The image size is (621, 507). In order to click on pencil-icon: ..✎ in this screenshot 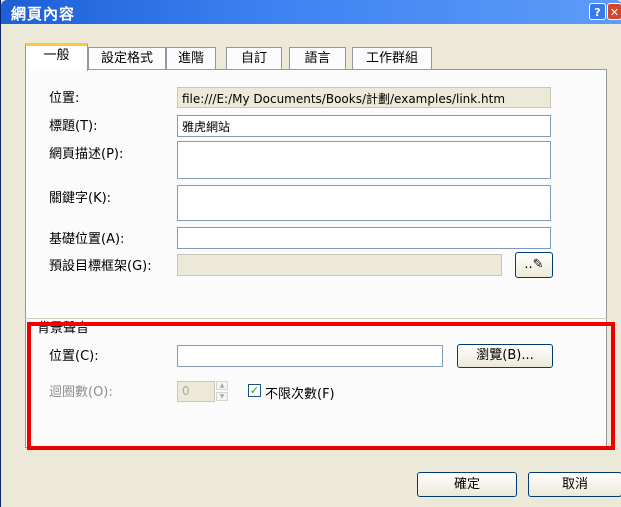, I will do `click(534, 264)`.